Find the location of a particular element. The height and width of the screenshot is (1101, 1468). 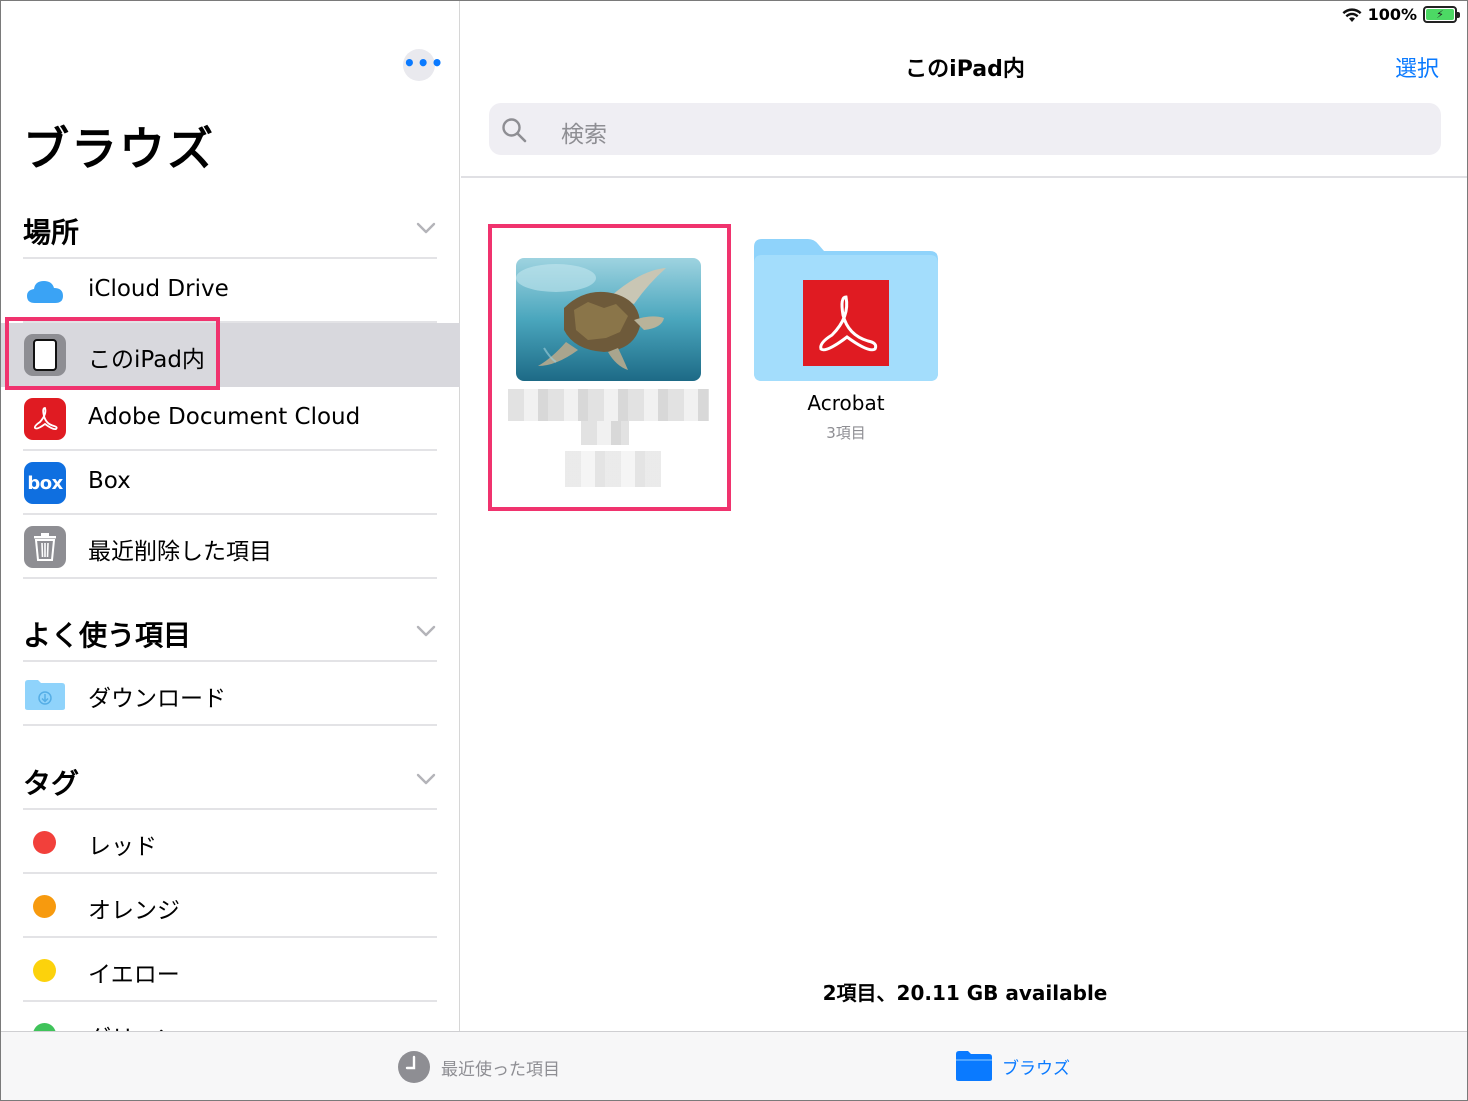

search-input: 検索 is located at coordinates (965, 129).